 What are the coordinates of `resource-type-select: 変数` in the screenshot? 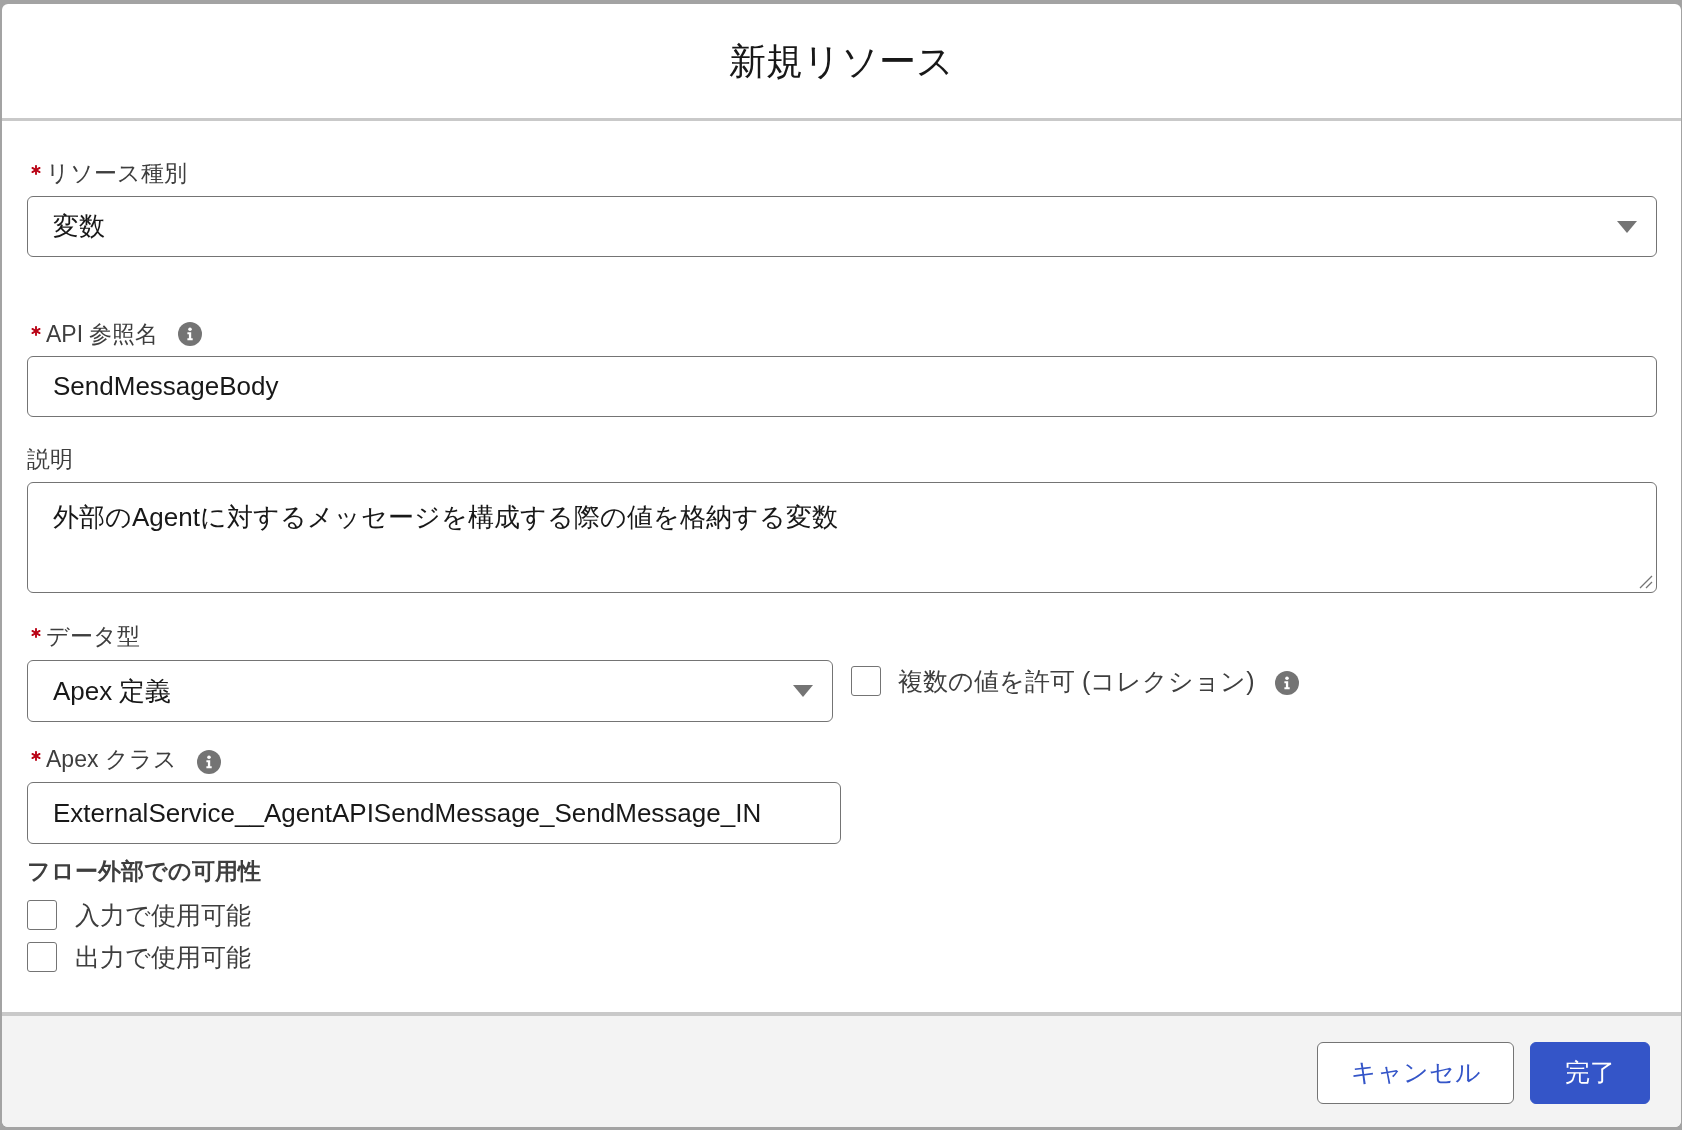 It's located at (842, 226).